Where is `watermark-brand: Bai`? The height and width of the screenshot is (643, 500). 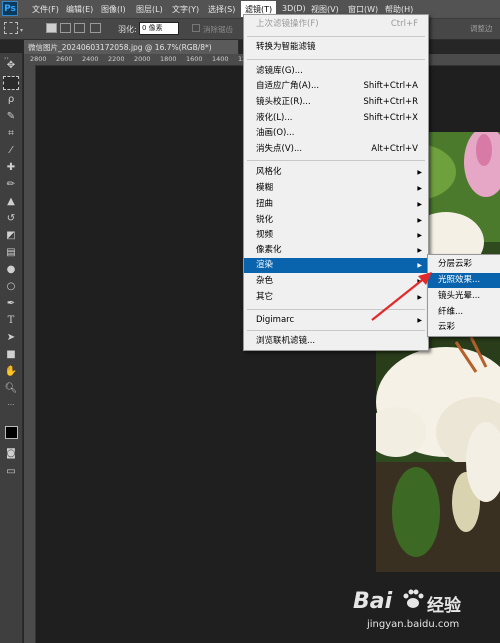 watermark-brand: Bai is located at coordinates (373, 601).